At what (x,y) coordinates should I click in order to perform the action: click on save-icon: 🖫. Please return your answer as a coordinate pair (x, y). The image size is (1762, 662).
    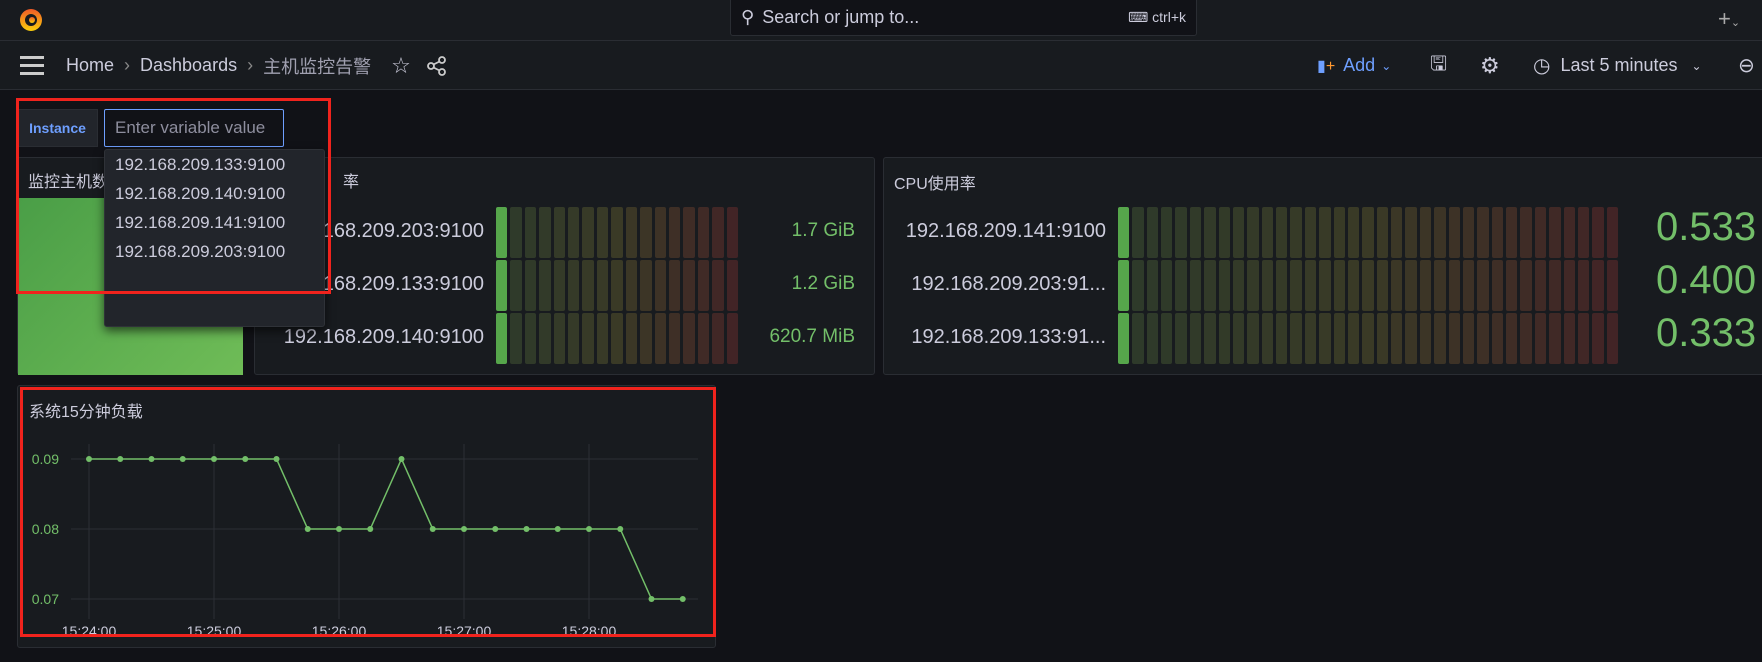
    Looking at the image, I should click on (1438, 65).